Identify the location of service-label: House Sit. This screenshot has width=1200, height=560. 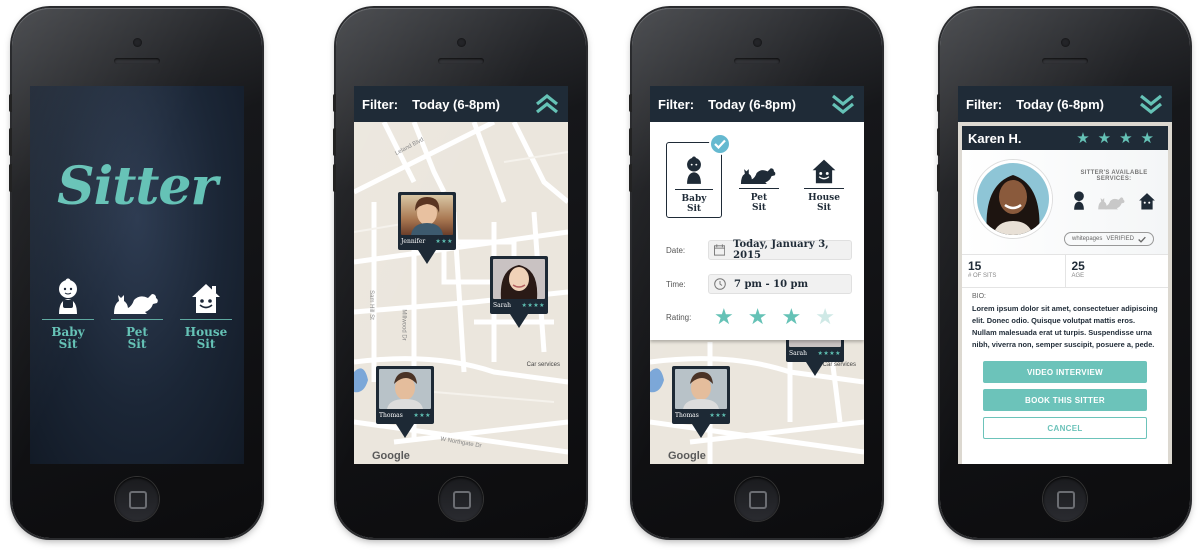
(206, 338).